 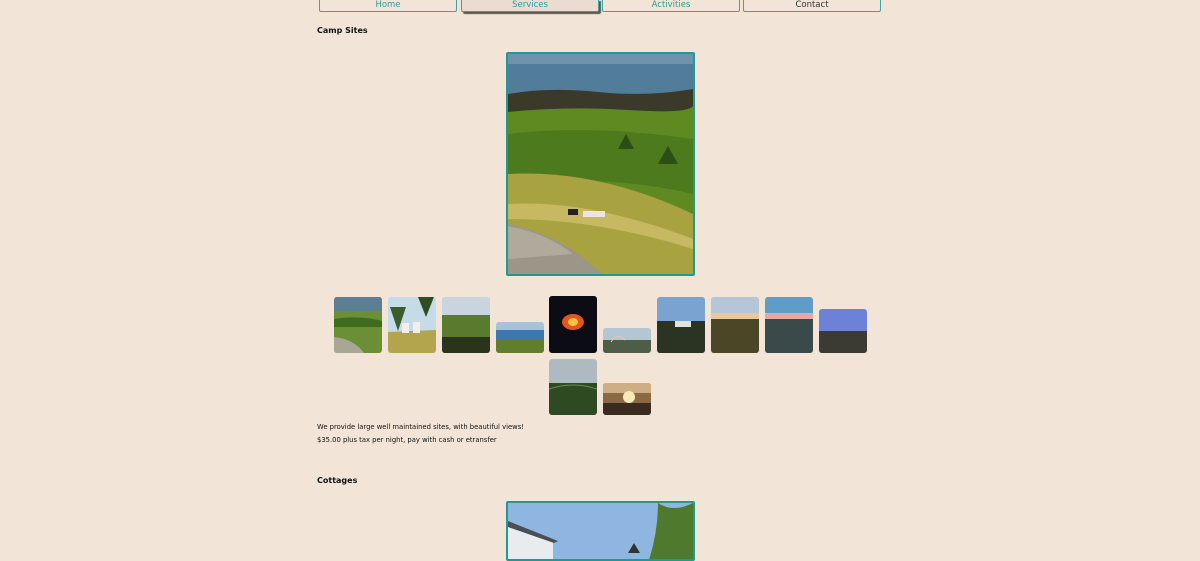 I want to click on cottage-photo-image, so click(x=600, y=531).